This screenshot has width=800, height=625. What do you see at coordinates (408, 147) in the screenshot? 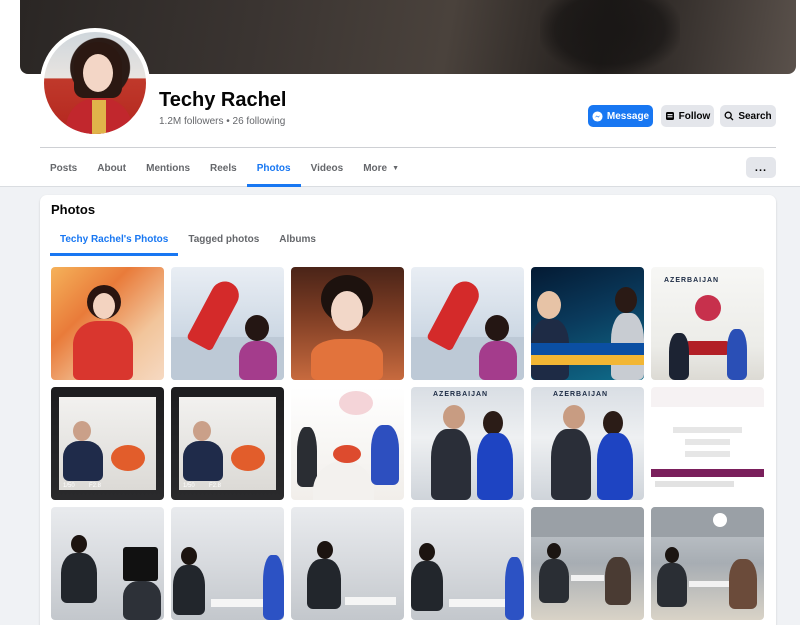
I see `header-divider` at bounding box center [408, 147].